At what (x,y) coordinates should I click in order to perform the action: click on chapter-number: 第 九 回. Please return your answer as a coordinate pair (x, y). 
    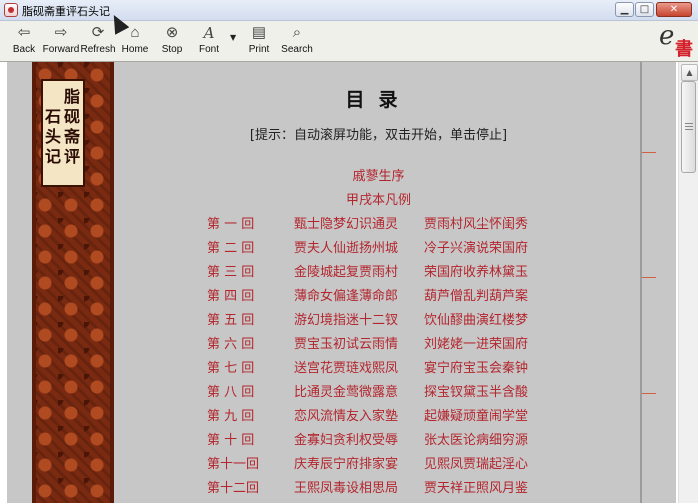
    Looking at the image, I should click on (231, 416).